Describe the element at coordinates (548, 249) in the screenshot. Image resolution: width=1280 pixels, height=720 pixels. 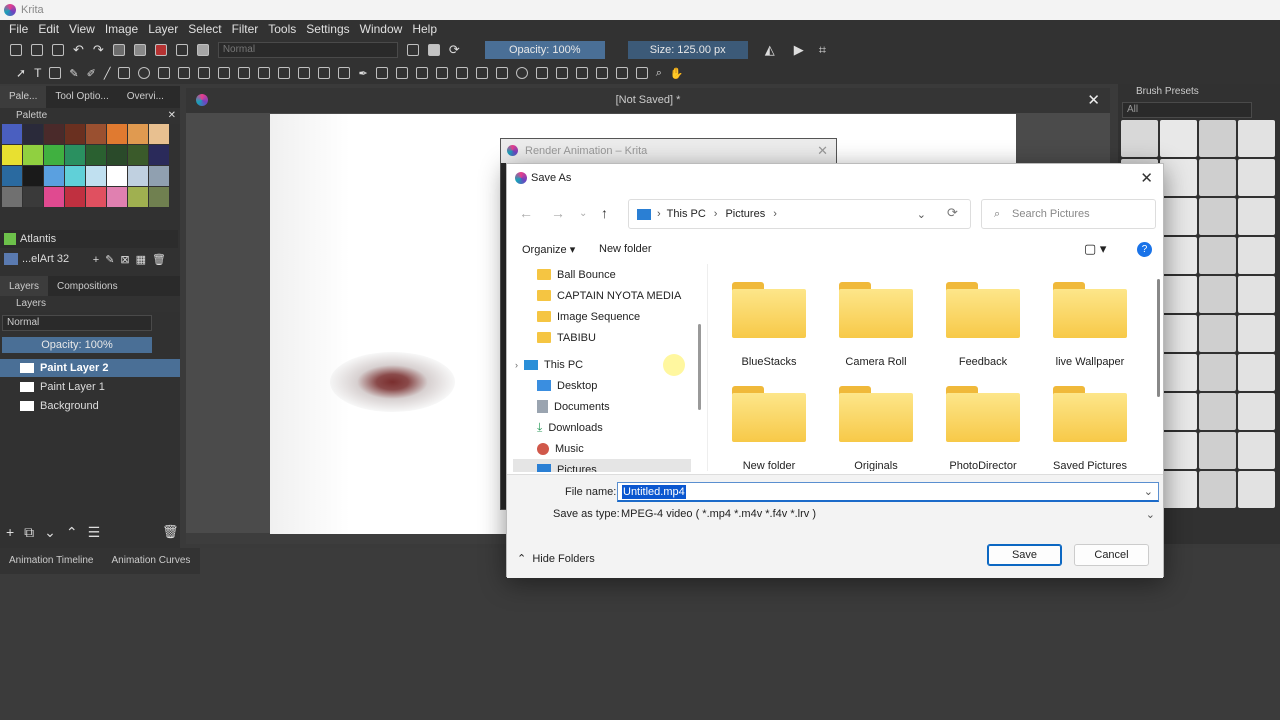
I see `organize-button: Organize ▾` at that location.